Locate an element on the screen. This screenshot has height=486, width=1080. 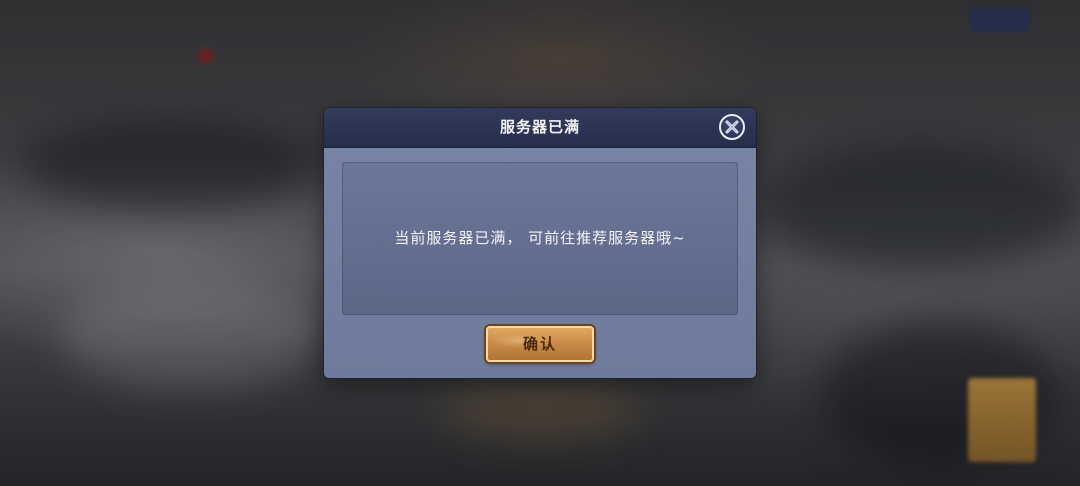
close-icon is located at coordinates (732, 127).